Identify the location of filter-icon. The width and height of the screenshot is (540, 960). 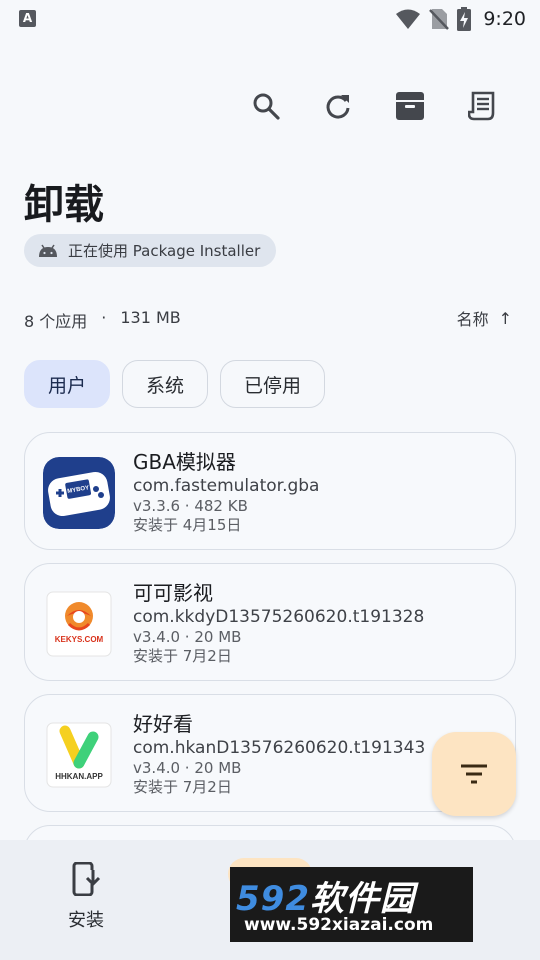
(474, 774).